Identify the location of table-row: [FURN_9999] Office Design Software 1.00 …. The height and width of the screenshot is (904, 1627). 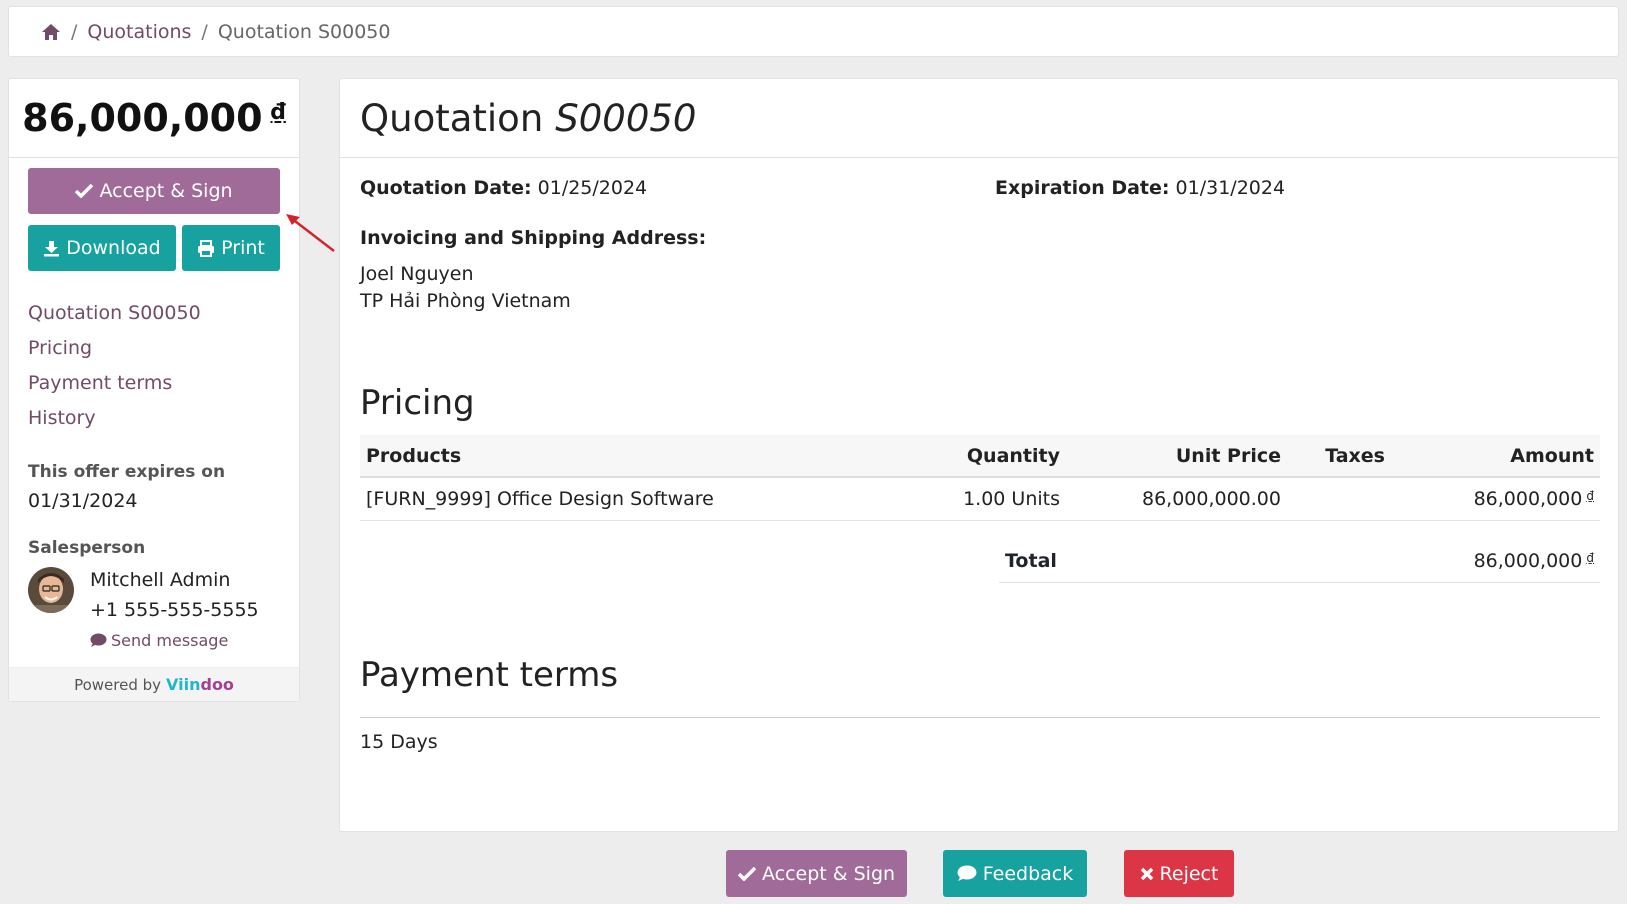
(980, 499).